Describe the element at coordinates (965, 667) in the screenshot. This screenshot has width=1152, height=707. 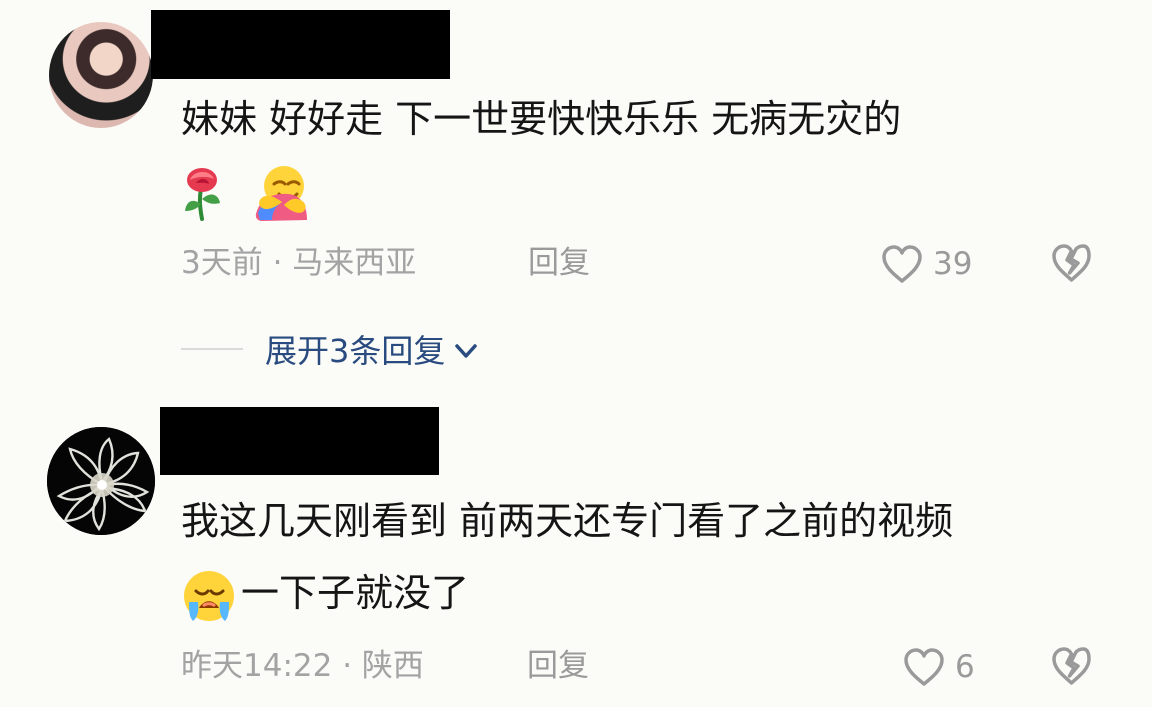
I see `like-count: 6` at that location.